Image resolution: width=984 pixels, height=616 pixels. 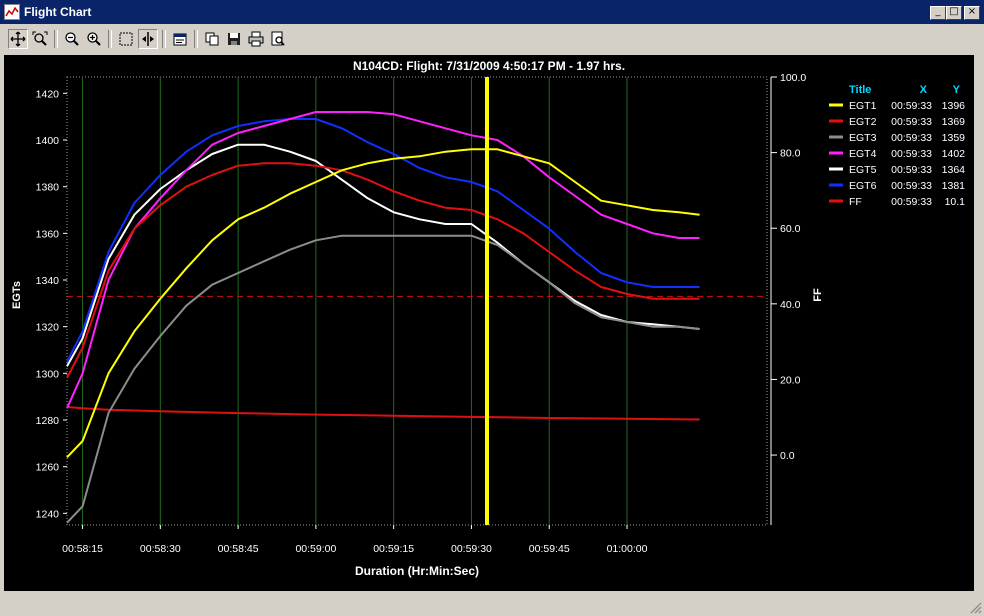 What do you see at coordinates (793, 78) in the screenshot?
I see `y2-tick-label: 100.0` at bounding box center [793, 78].